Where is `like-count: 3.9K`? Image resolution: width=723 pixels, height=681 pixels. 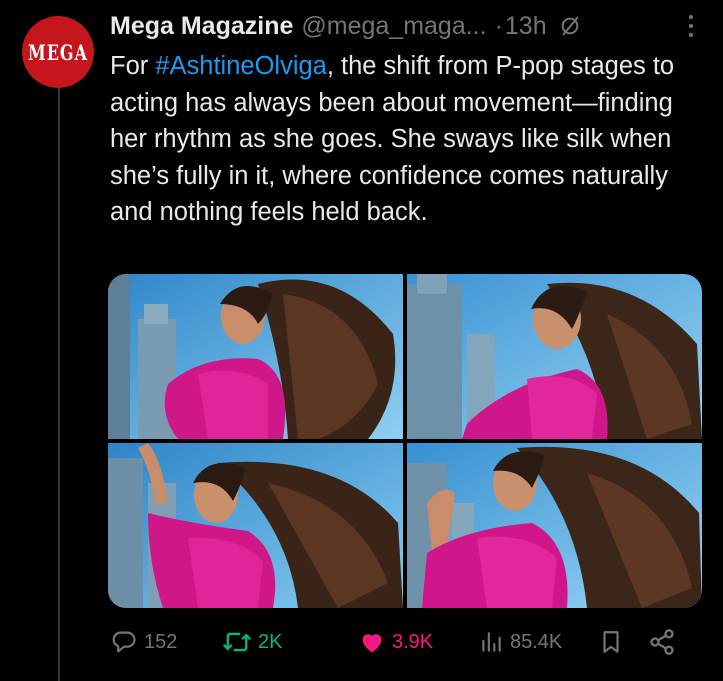 like-count: 3.9K is located at coordinates (413, 641).